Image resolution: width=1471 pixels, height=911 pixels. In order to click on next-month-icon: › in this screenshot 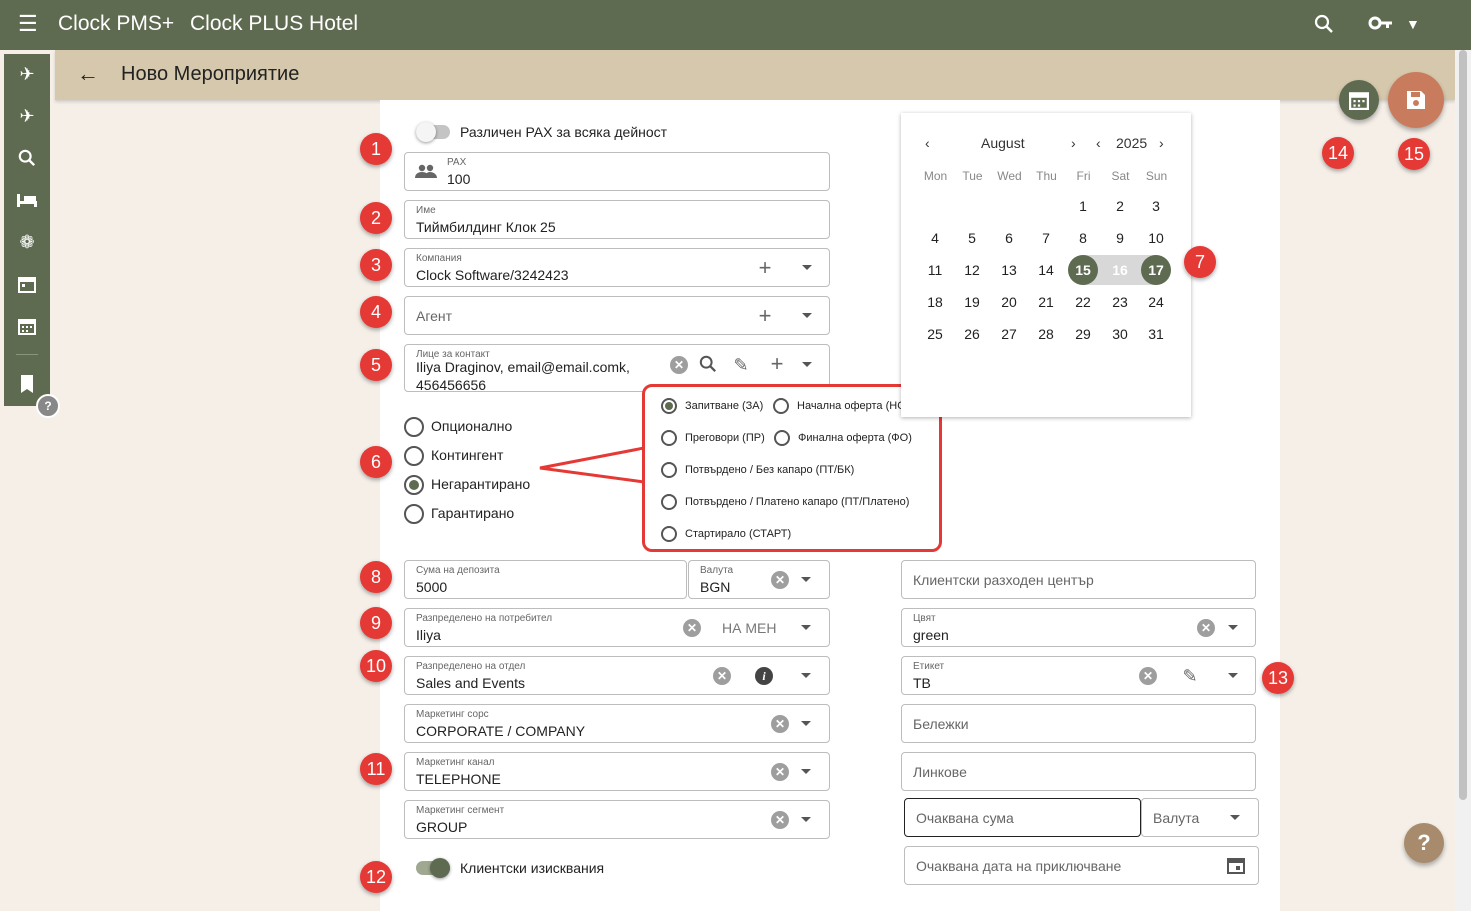, I will do `click(1073, 143)`.